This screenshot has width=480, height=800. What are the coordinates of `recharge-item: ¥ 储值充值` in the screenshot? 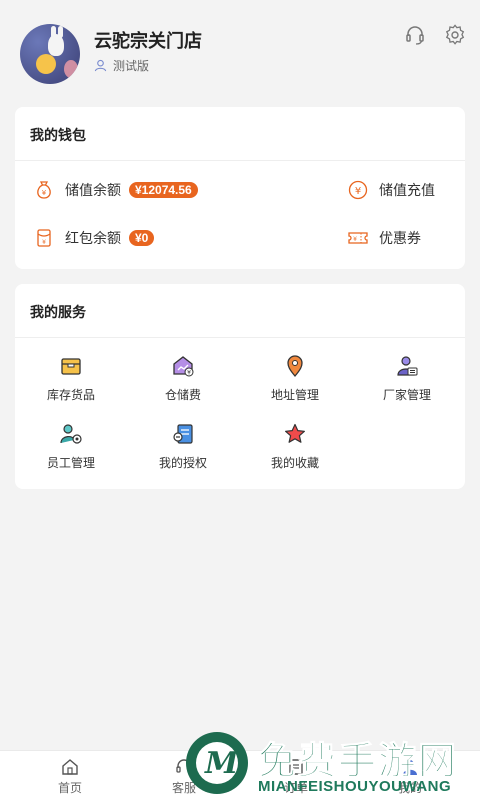 It's located at (391, 190).